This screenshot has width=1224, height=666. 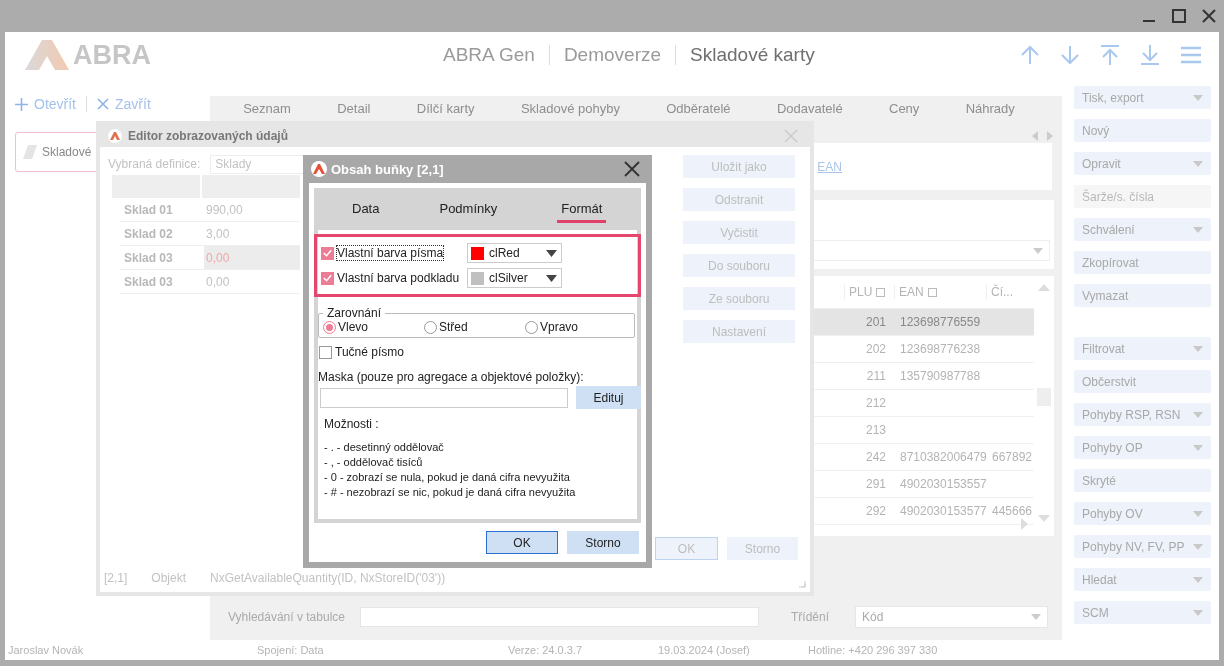 What do you see at coordinates (451, 377) in the screenshot?
I see `mask-label: Maska (pouze pro agregace a objektové položky):` at bounding box center [451, 377].